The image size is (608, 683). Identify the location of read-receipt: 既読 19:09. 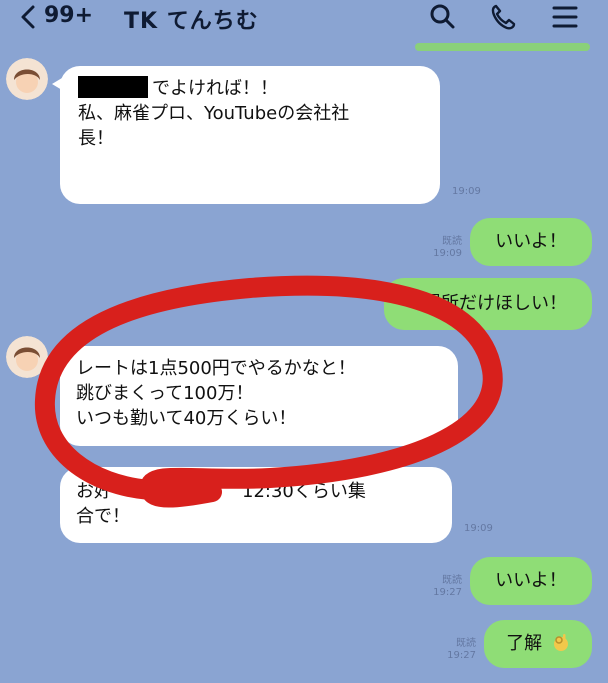
(447, 247).